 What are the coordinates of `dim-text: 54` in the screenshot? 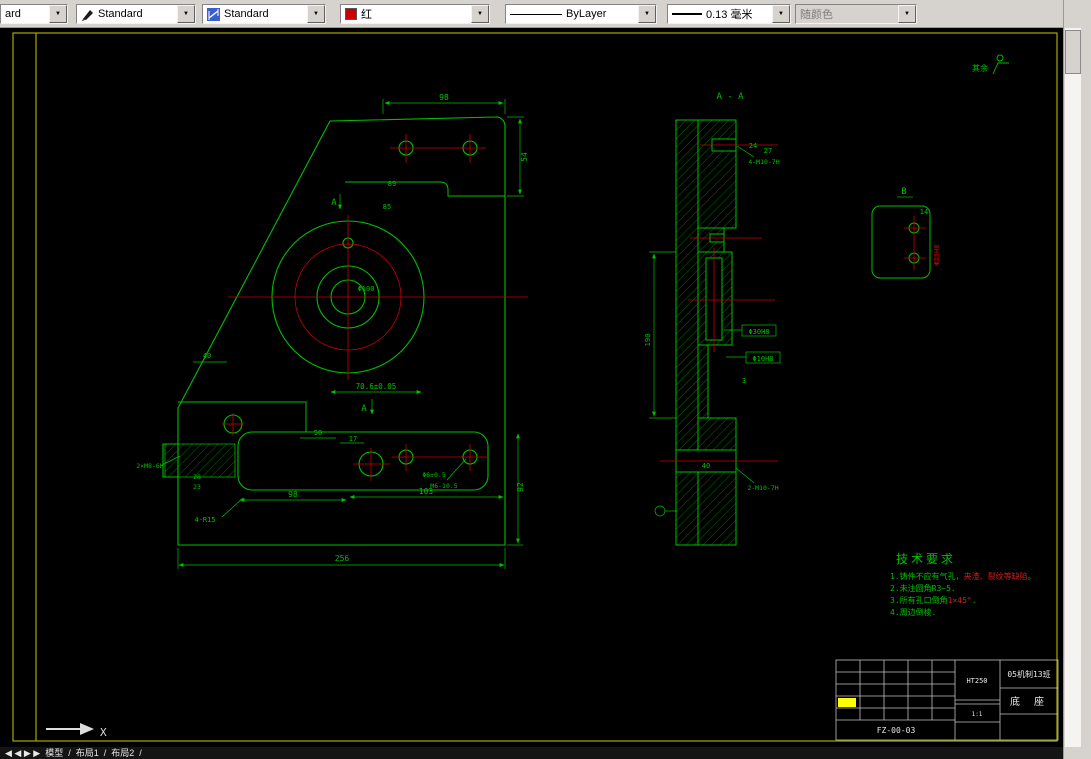 It's located at (524, 157).